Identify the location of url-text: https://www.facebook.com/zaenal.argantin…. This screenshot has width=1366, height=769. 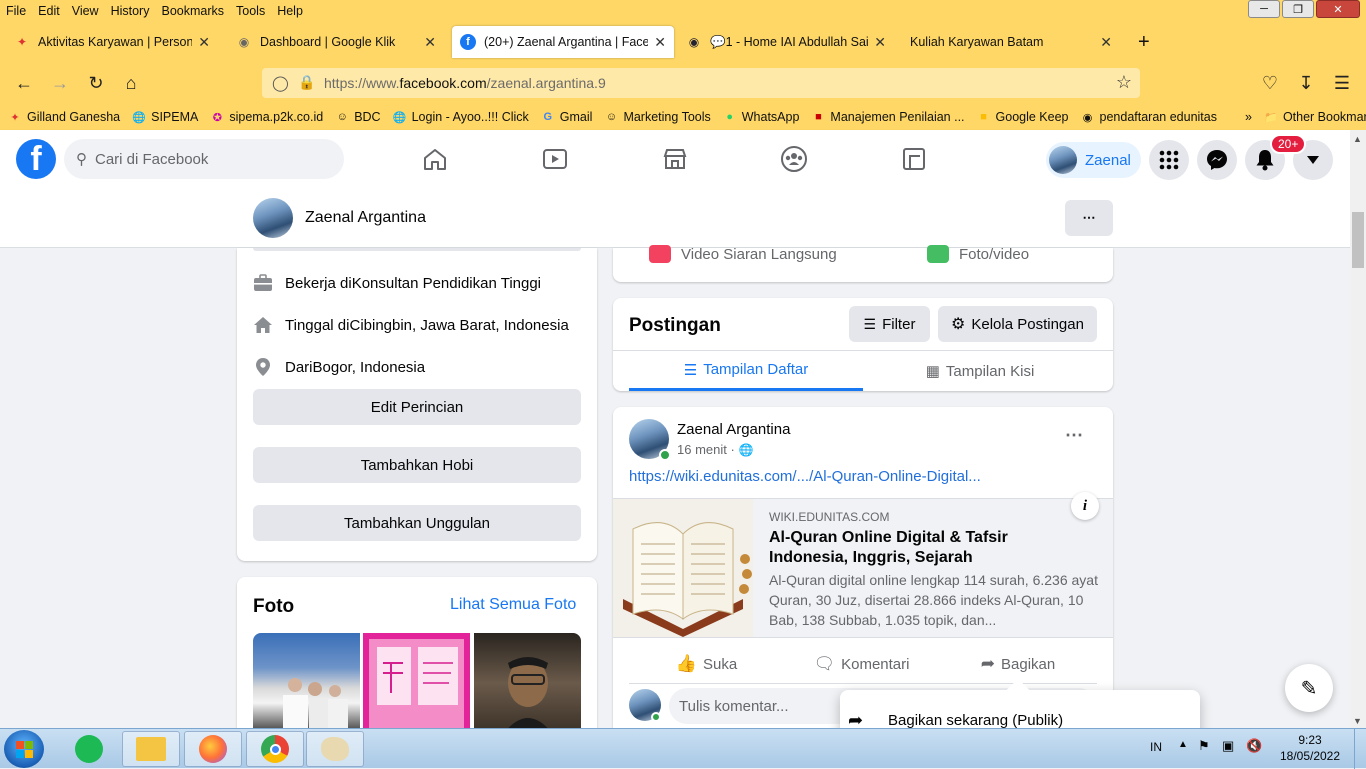
(465, 83).